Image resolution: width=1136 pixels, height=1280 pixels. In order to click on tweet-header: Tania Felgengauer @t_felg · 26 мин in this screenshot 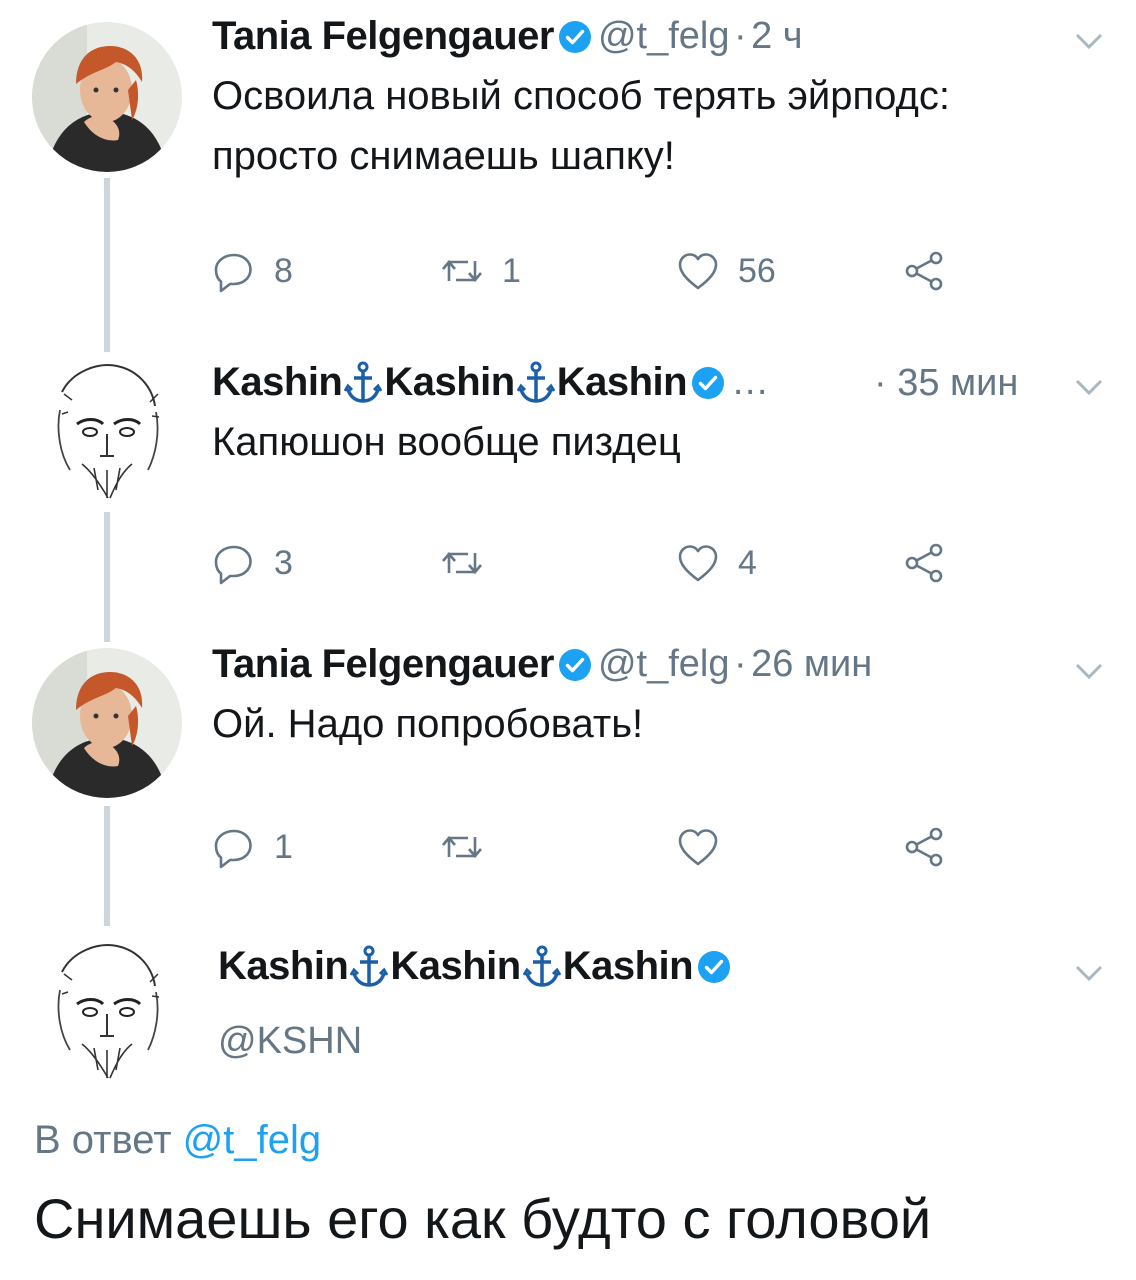, I will do `click(654, 667)`.